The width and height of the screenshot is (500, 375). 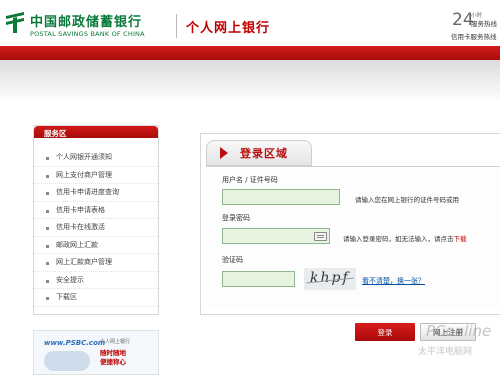 I want to click on username-label: 用户名 / 证件号码, so click(x=250, y=180).